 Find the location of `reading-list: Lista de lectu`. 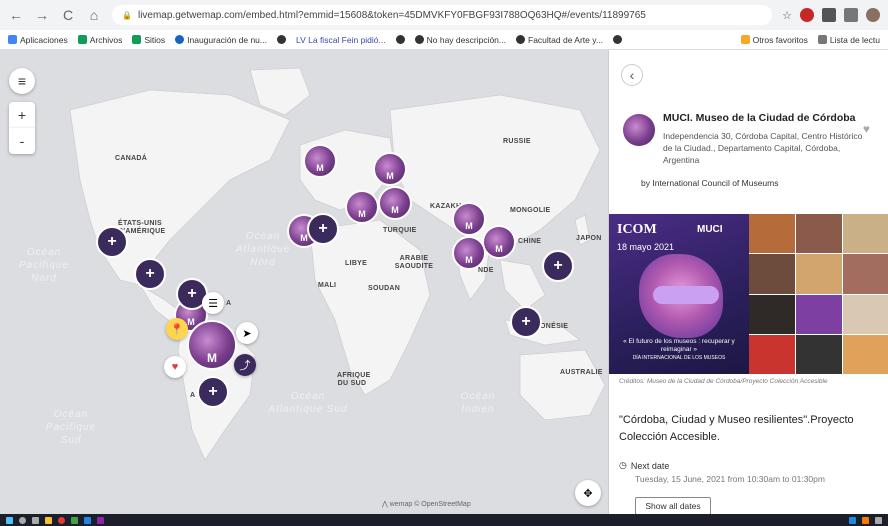

reading-list: Lista de lectu is located at coordinates (848, 40).